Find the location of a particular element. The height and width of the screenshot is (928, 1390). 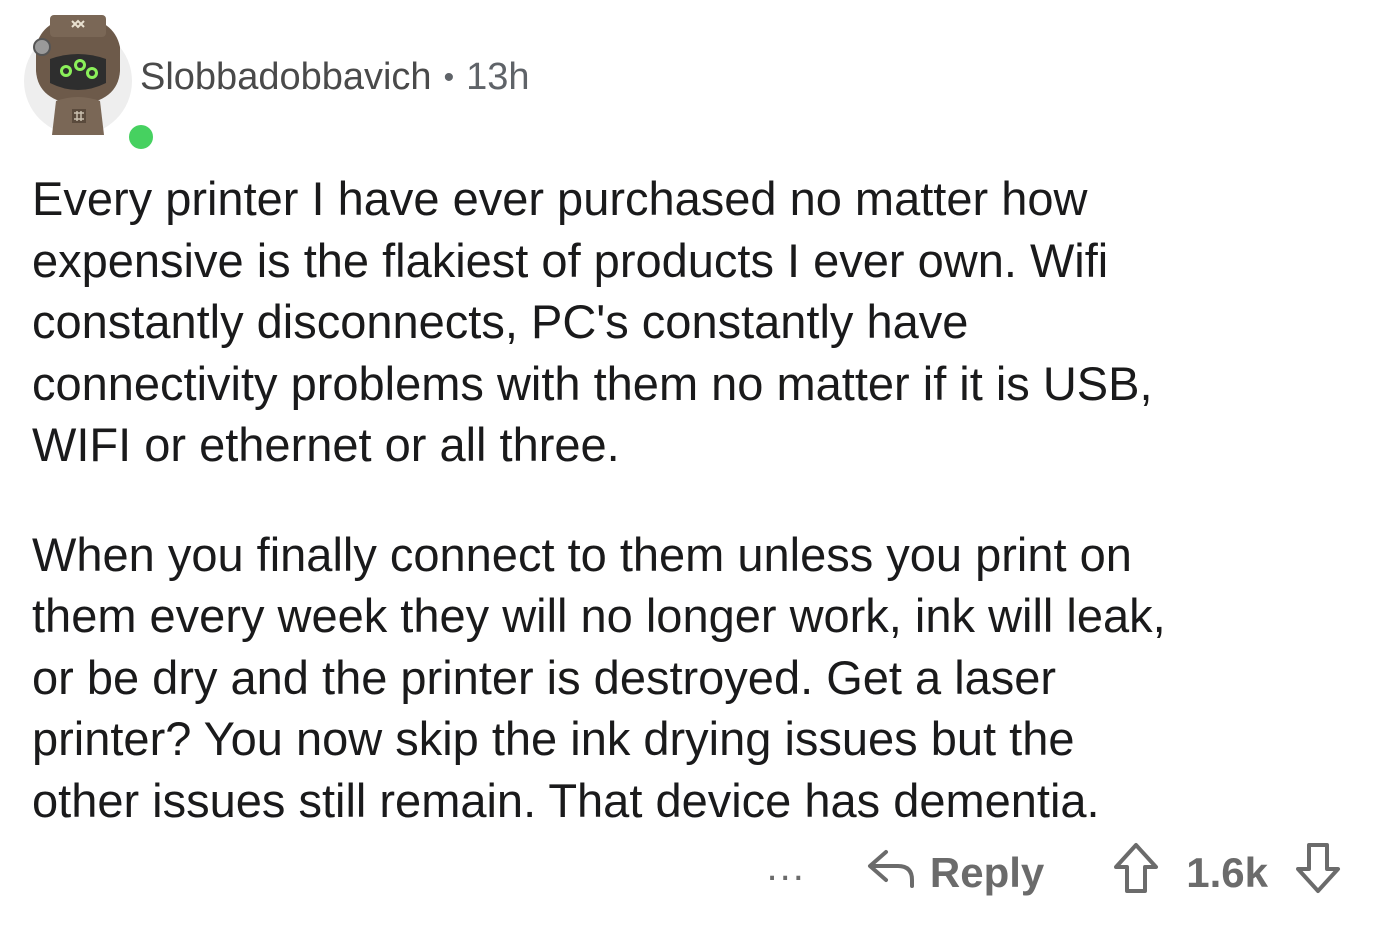

avatar is located at coordinates (89, 83).